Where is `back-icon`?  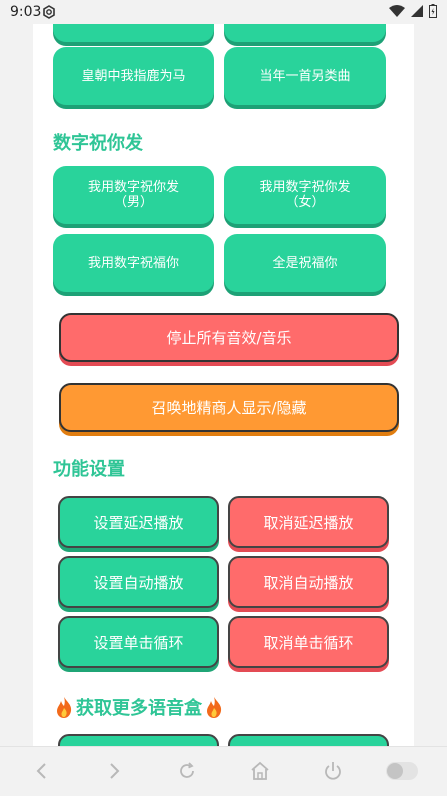
back-icon is located at coordinates (42, 771).